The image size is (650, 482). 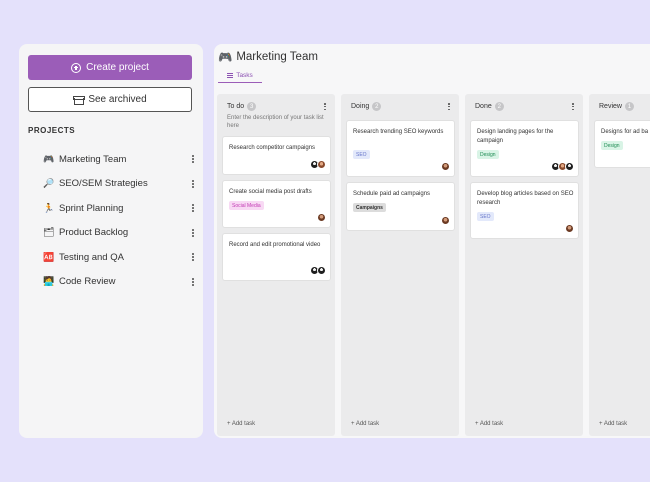 I want to click on column-header: To do 3, so click(x=242, y=106).